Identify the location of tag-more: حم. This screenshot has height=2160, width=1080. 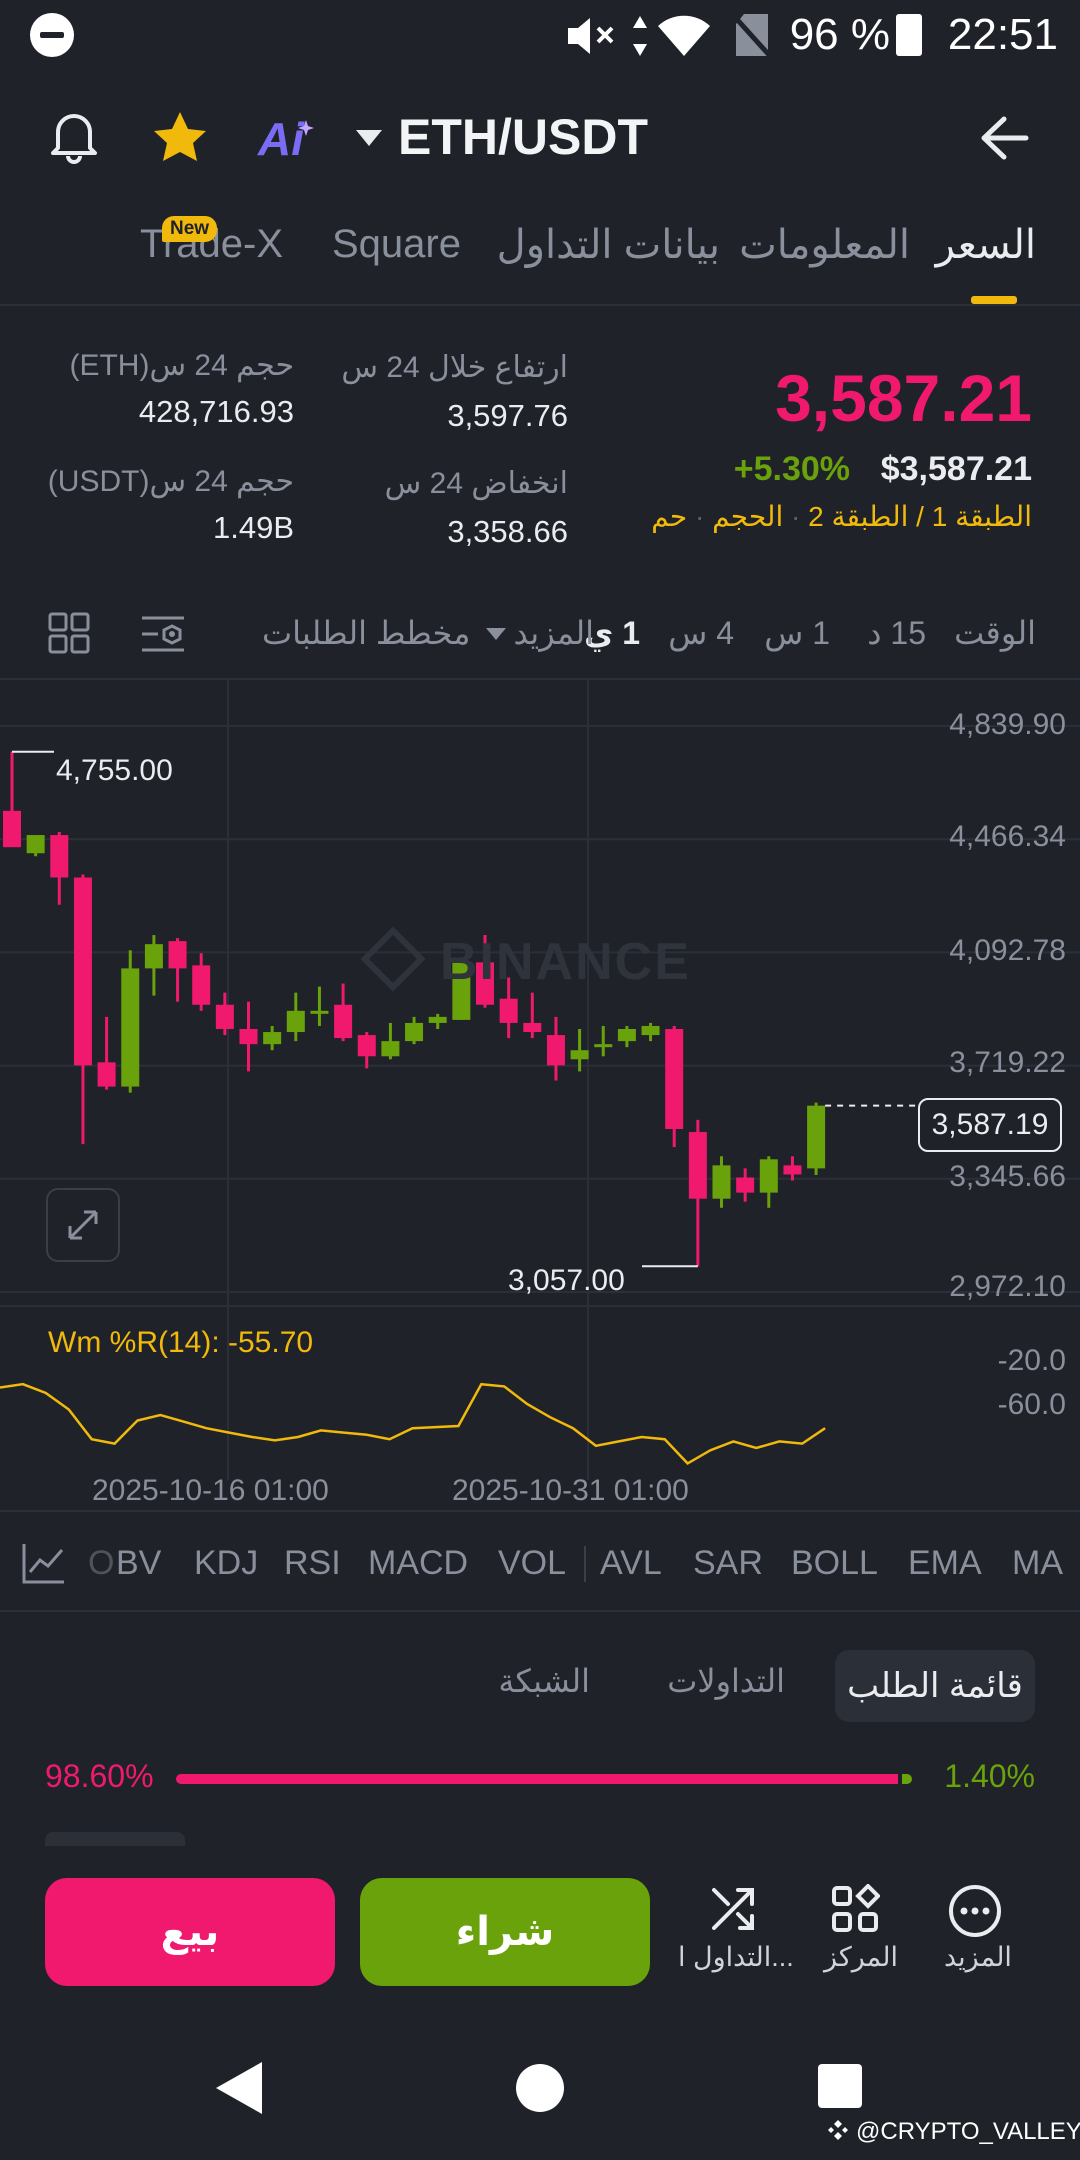
(669, 516).